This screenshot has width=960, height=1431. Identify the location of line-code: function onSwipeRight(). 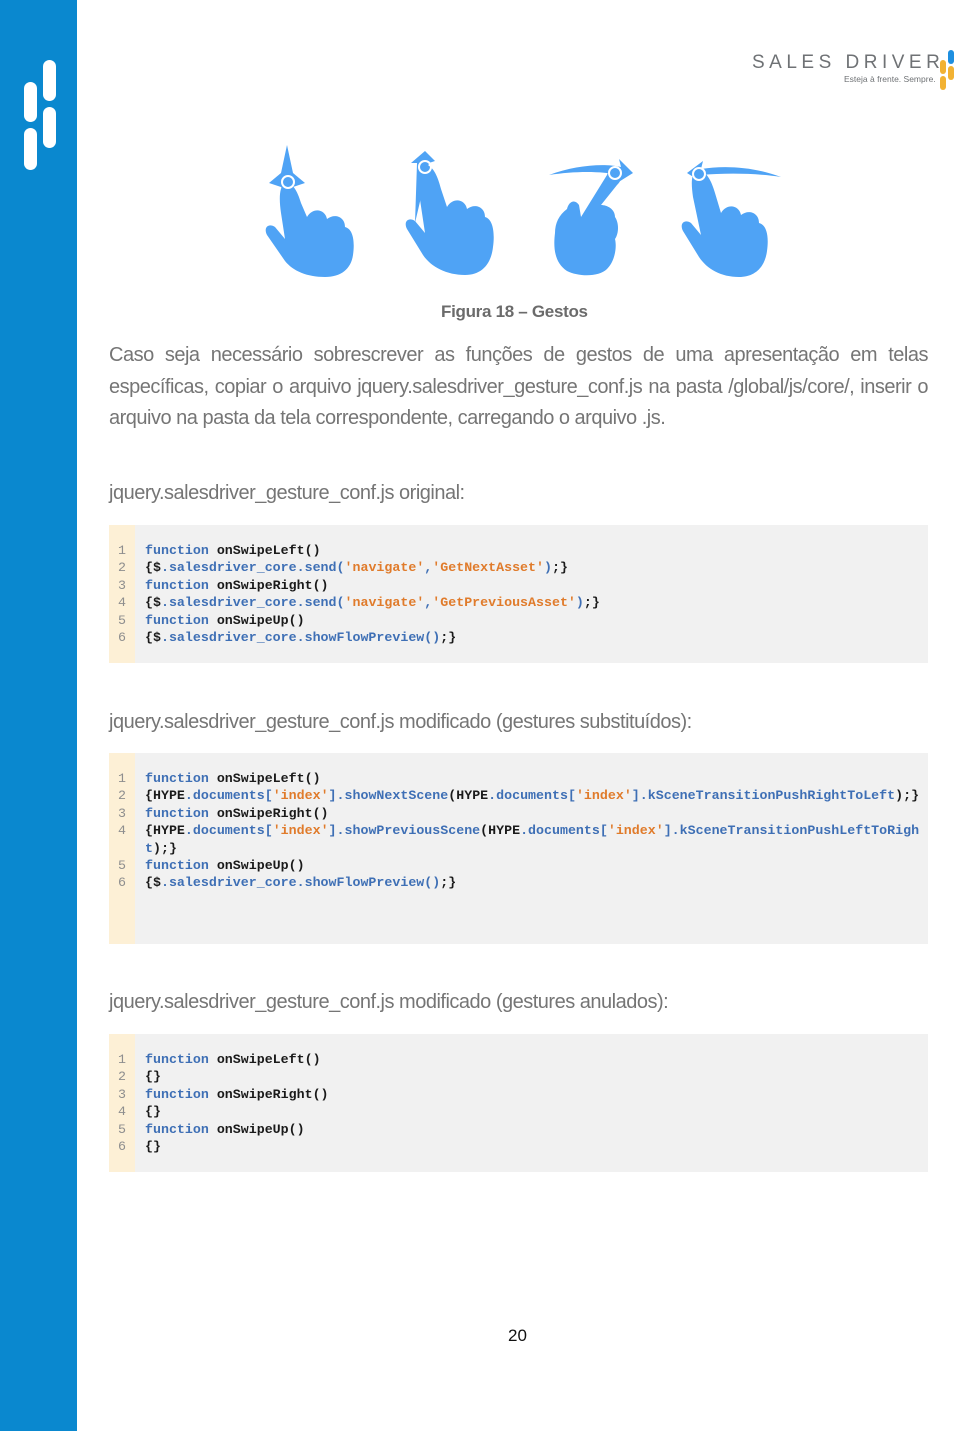
(532, 585).